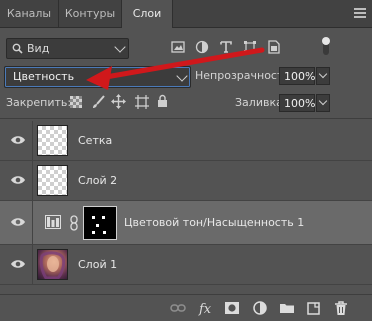 This screenshot has height=321, width=372. Describe the element at coordinates (186, 141) in the screenshot. I see `layer-row-grid: Сетка` at that location.